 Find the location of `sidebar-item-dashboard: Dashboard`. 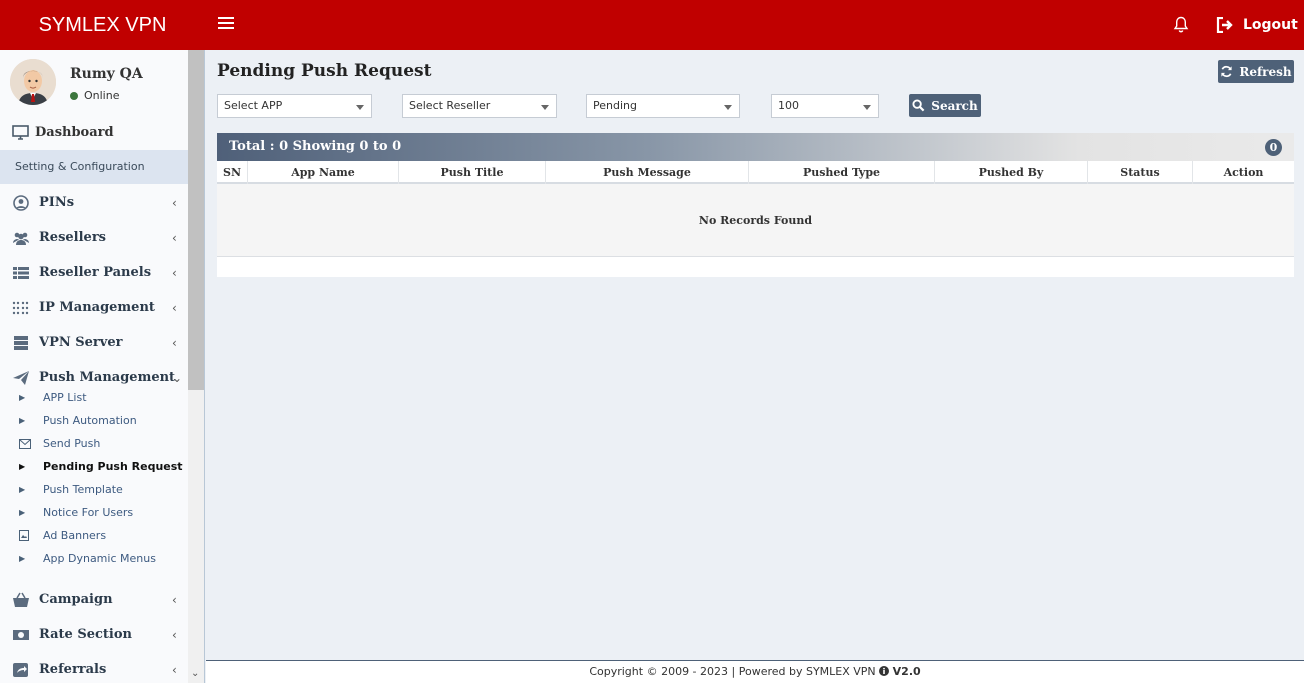

sidebar-item-dashboard: Dashboard is located at coordinates (63, 132).